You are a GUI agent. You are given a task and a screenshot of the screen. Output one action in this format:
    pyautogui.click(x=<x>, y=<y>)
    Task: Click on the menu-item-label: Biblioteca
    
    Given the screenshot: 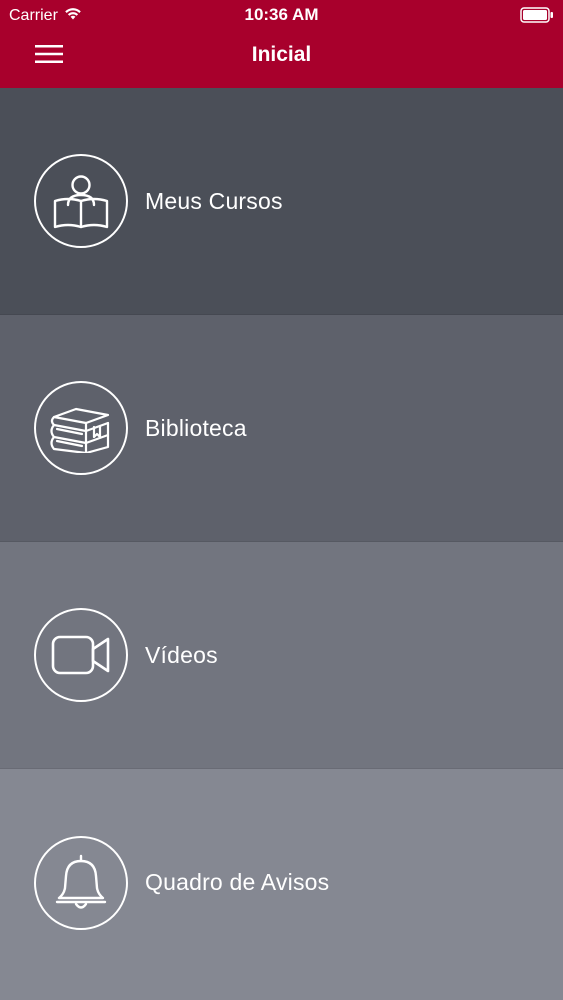 What is the action you would take?
    pyautogui.click(x=196, y=427)
    